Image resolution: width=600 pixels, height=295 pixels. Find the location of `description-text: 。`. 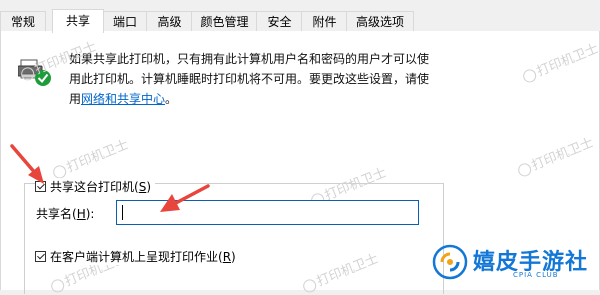

description-text: 。 is located at coordinates (171, 99).